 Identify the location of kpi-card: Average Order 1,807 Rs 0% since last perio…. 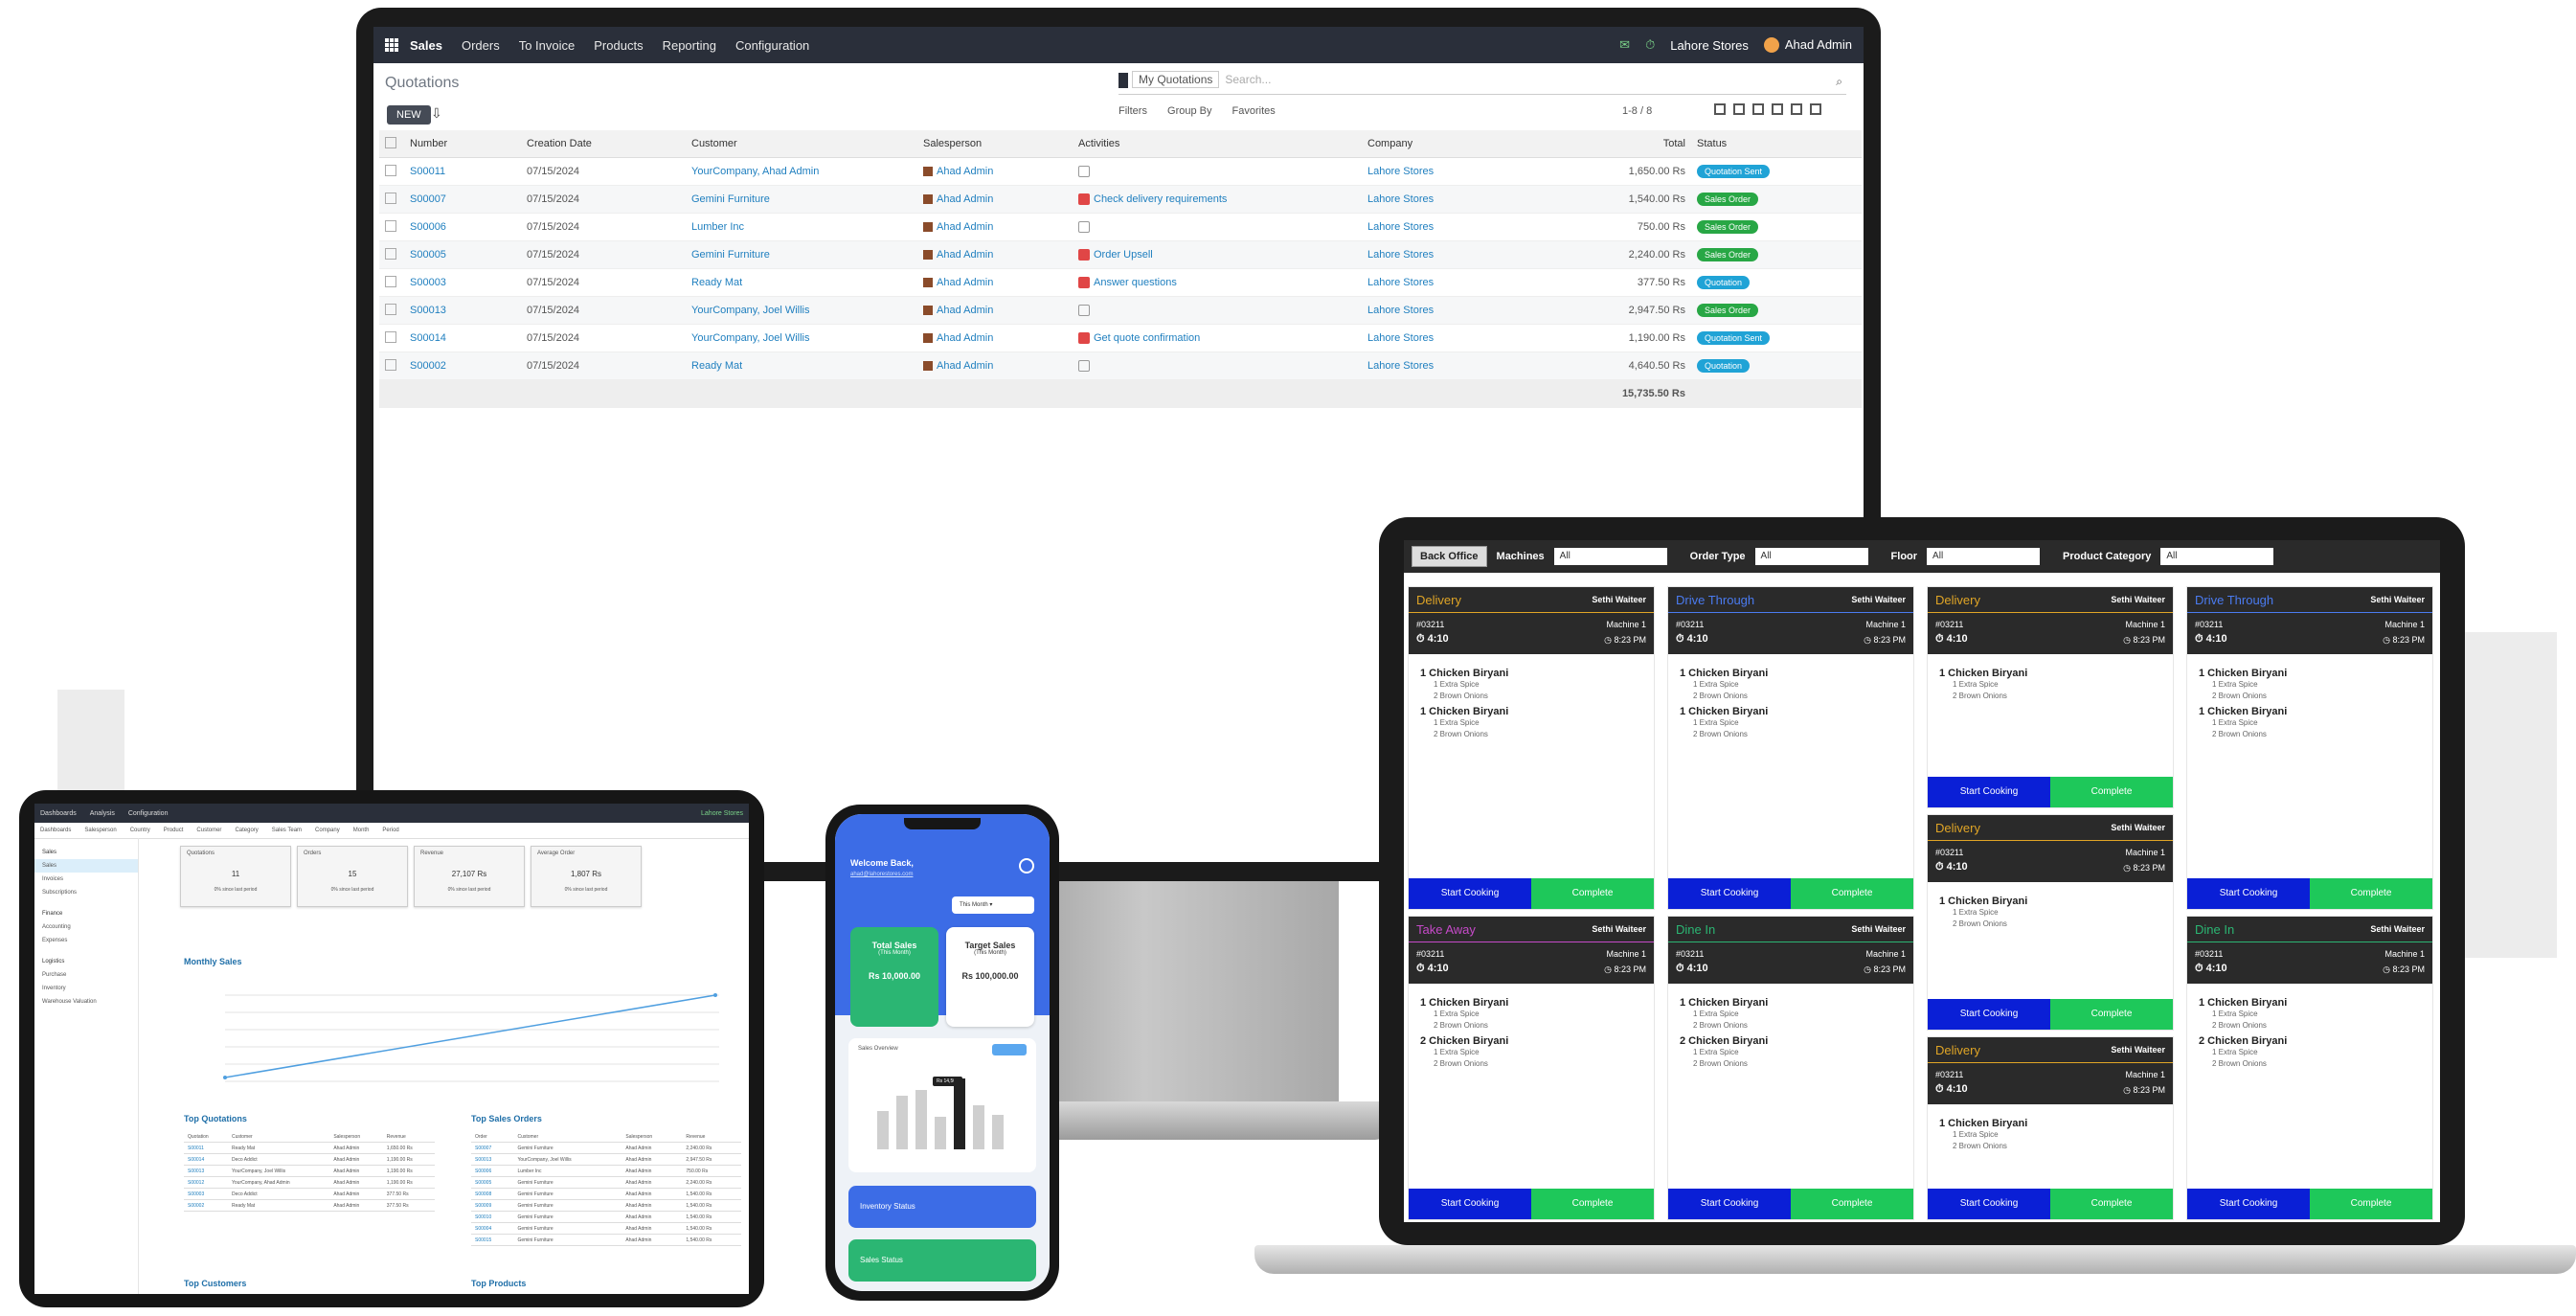
(586, 877).